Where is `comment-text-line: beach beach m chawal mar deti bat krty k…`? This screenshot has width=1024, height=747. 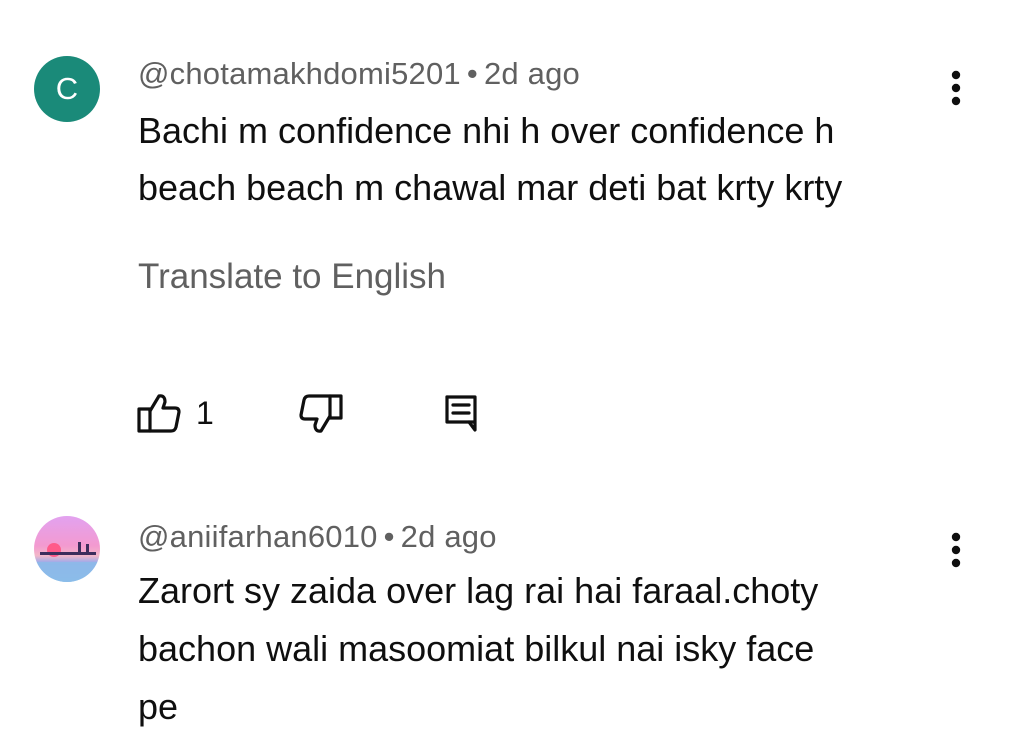
comment-text-line: beach beach m chawal mar deti bat krty k… is located at coordinates (490, 187).